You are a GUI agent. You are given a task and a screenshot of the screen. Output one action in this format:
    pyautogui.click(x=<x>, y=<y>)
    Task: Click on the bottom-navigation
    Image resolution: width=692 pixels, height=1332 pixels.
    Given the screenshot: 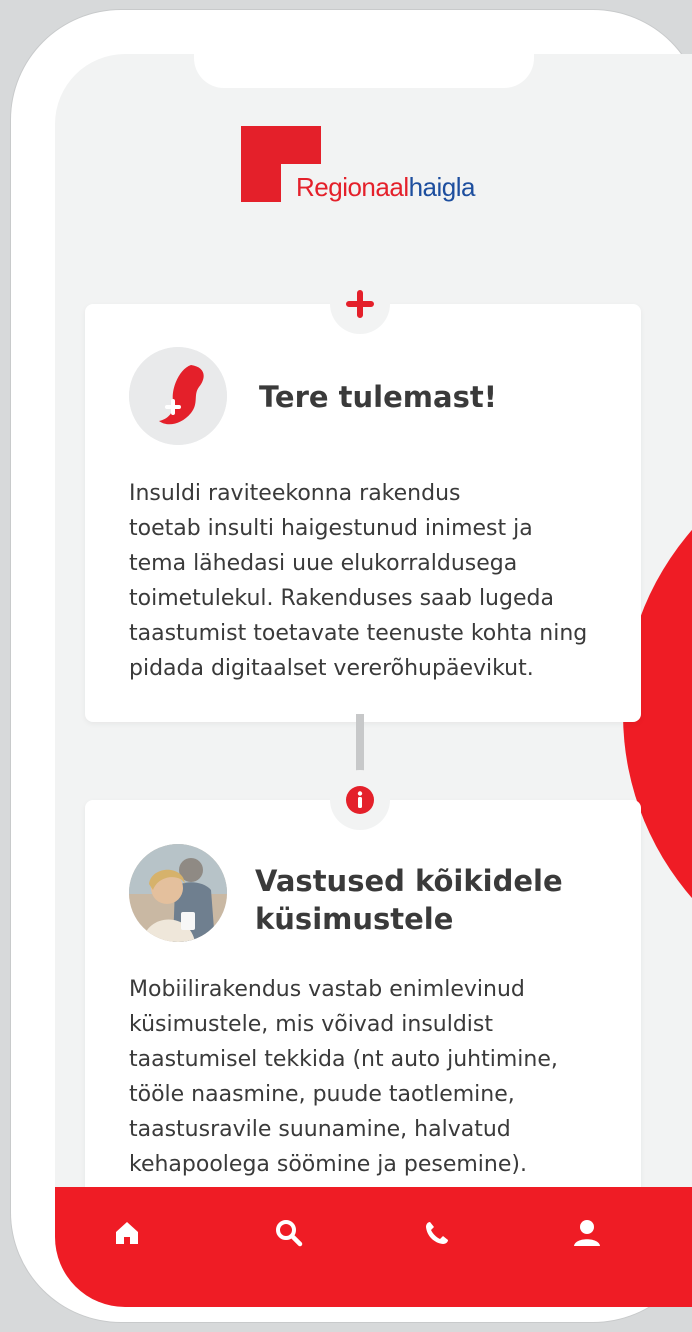 What is the action you would take?
    pyautogui.click(x=373, y=1247)
    